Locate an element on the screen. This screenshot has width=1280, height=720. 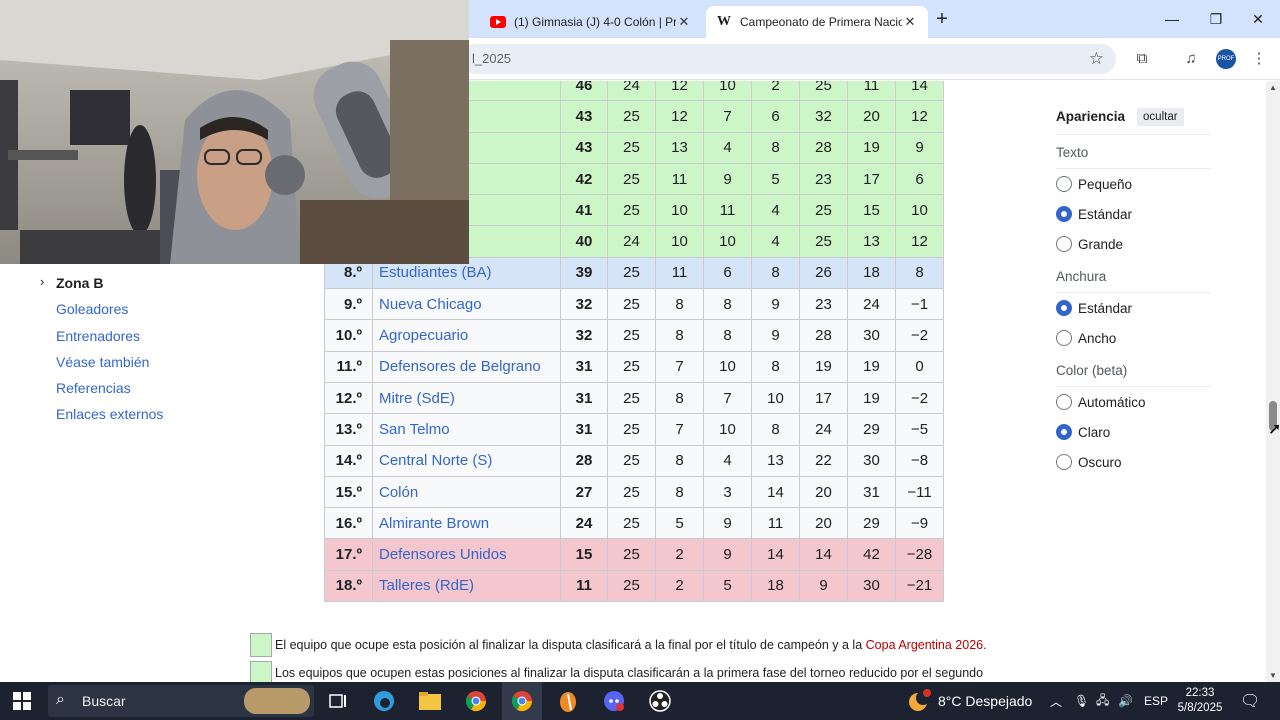
table-row: 14.º Central Norte (S) 28 25 8 4 13 22 30 −8 is located at coordinates (634, 460).